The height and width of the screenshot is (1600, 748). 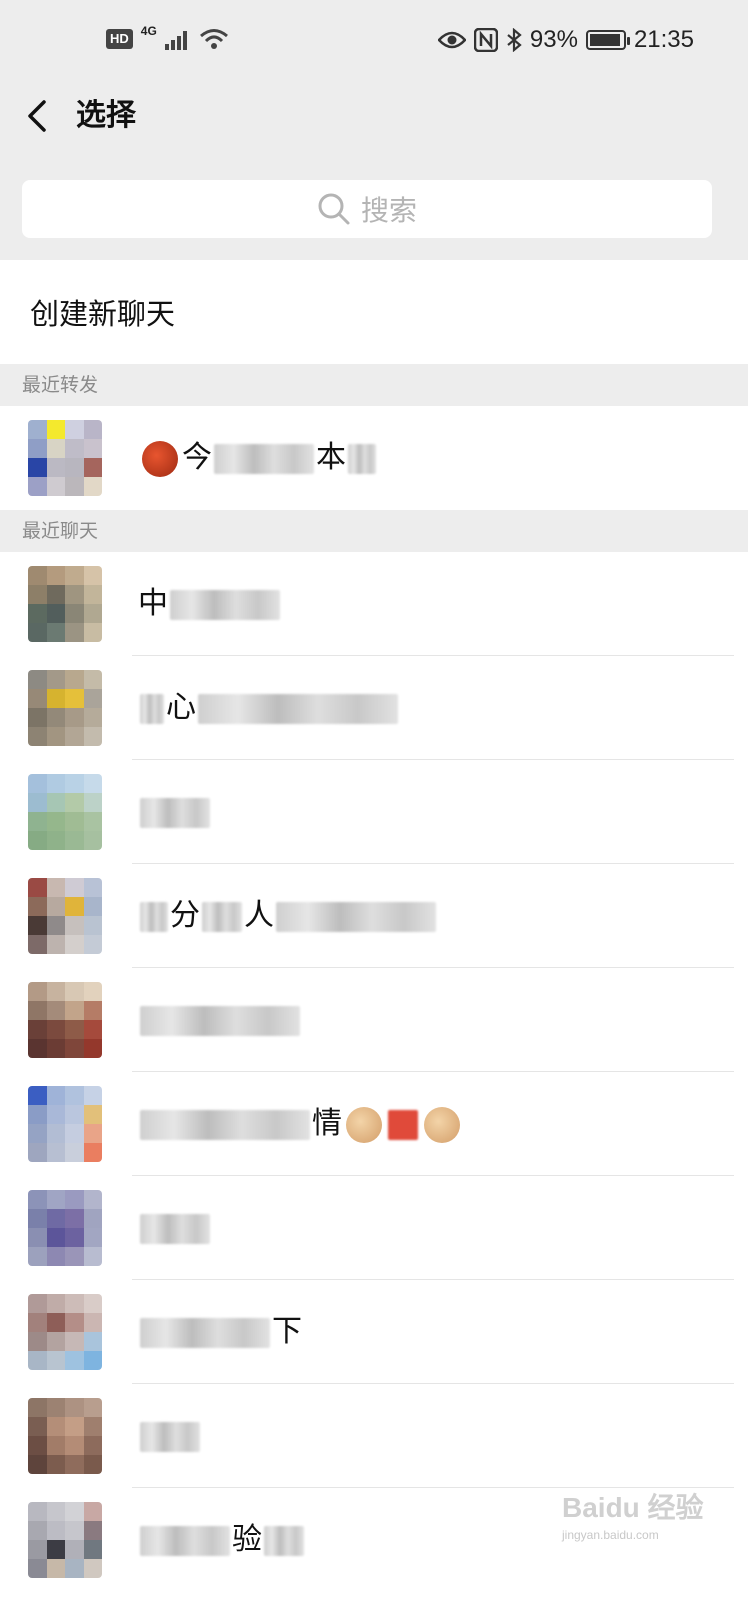 I want to click on list-item: 分人, so click(x=374, y=916).